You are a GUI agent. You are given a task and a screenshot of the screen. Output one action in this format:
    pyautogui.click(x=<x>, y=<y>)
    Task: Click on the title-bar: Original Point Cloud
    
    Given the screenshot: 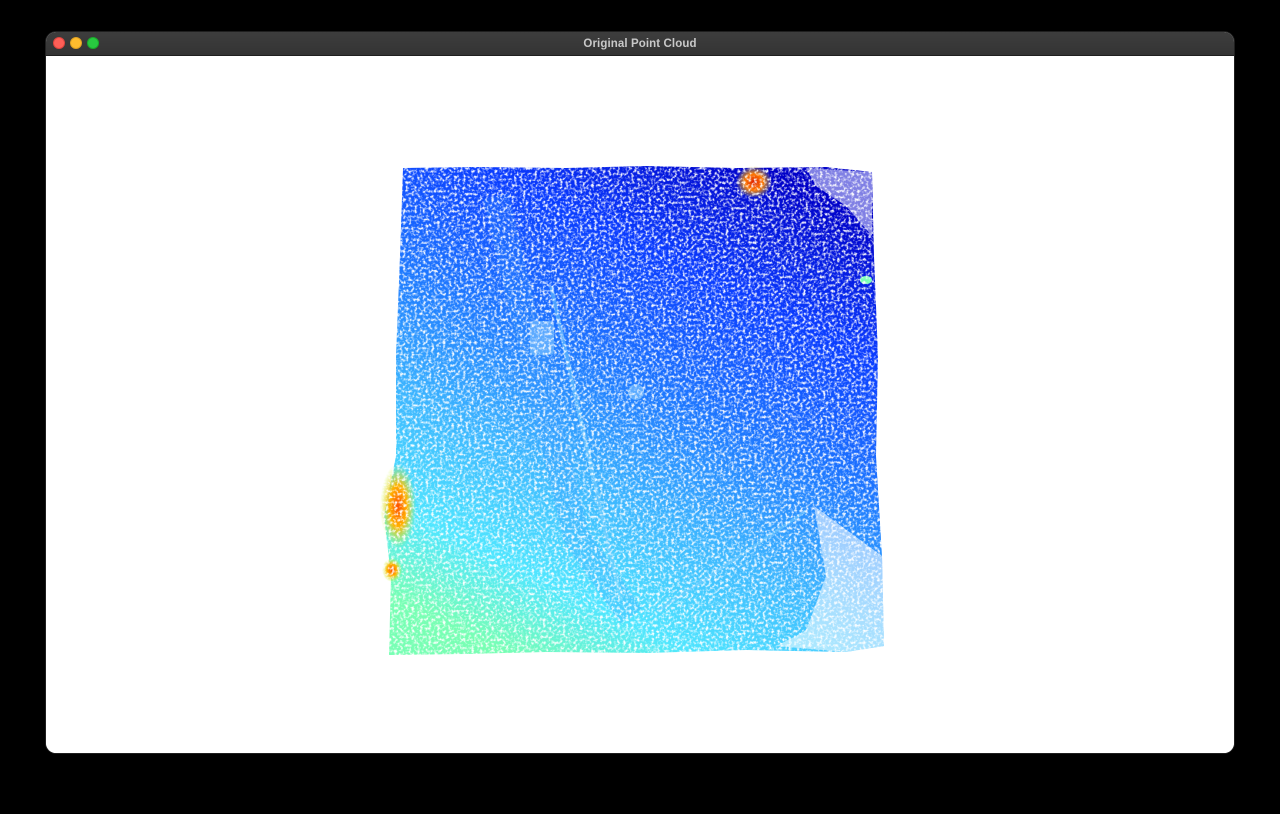 What is the action you would take?
    pyautogui.click(x=640, y=44)
    